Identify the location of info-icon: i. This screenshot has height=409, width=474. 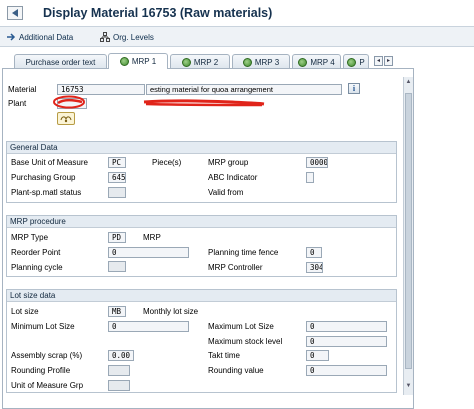
(354, 88).